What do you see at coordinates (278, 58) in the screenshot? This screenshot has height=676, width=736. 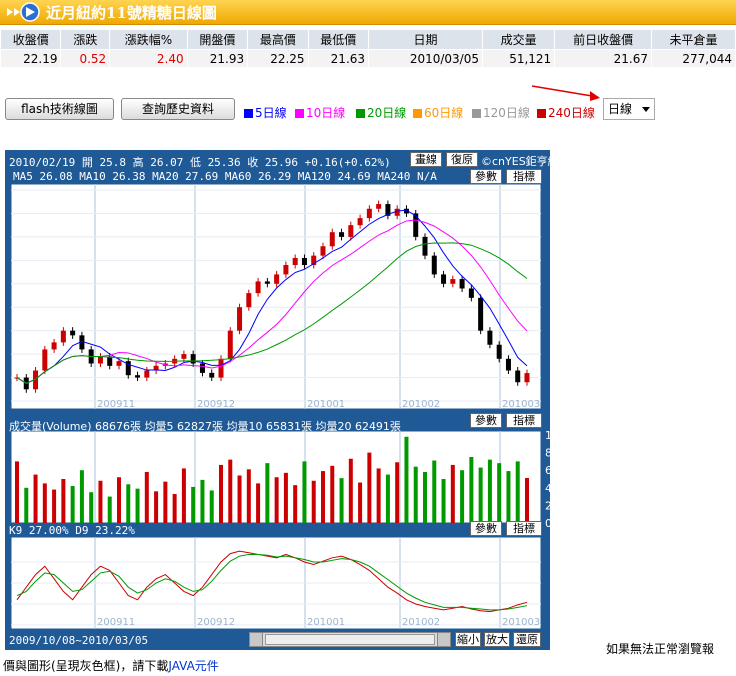 I see `quote-value: 22.25` at bounding box center [278, 58].